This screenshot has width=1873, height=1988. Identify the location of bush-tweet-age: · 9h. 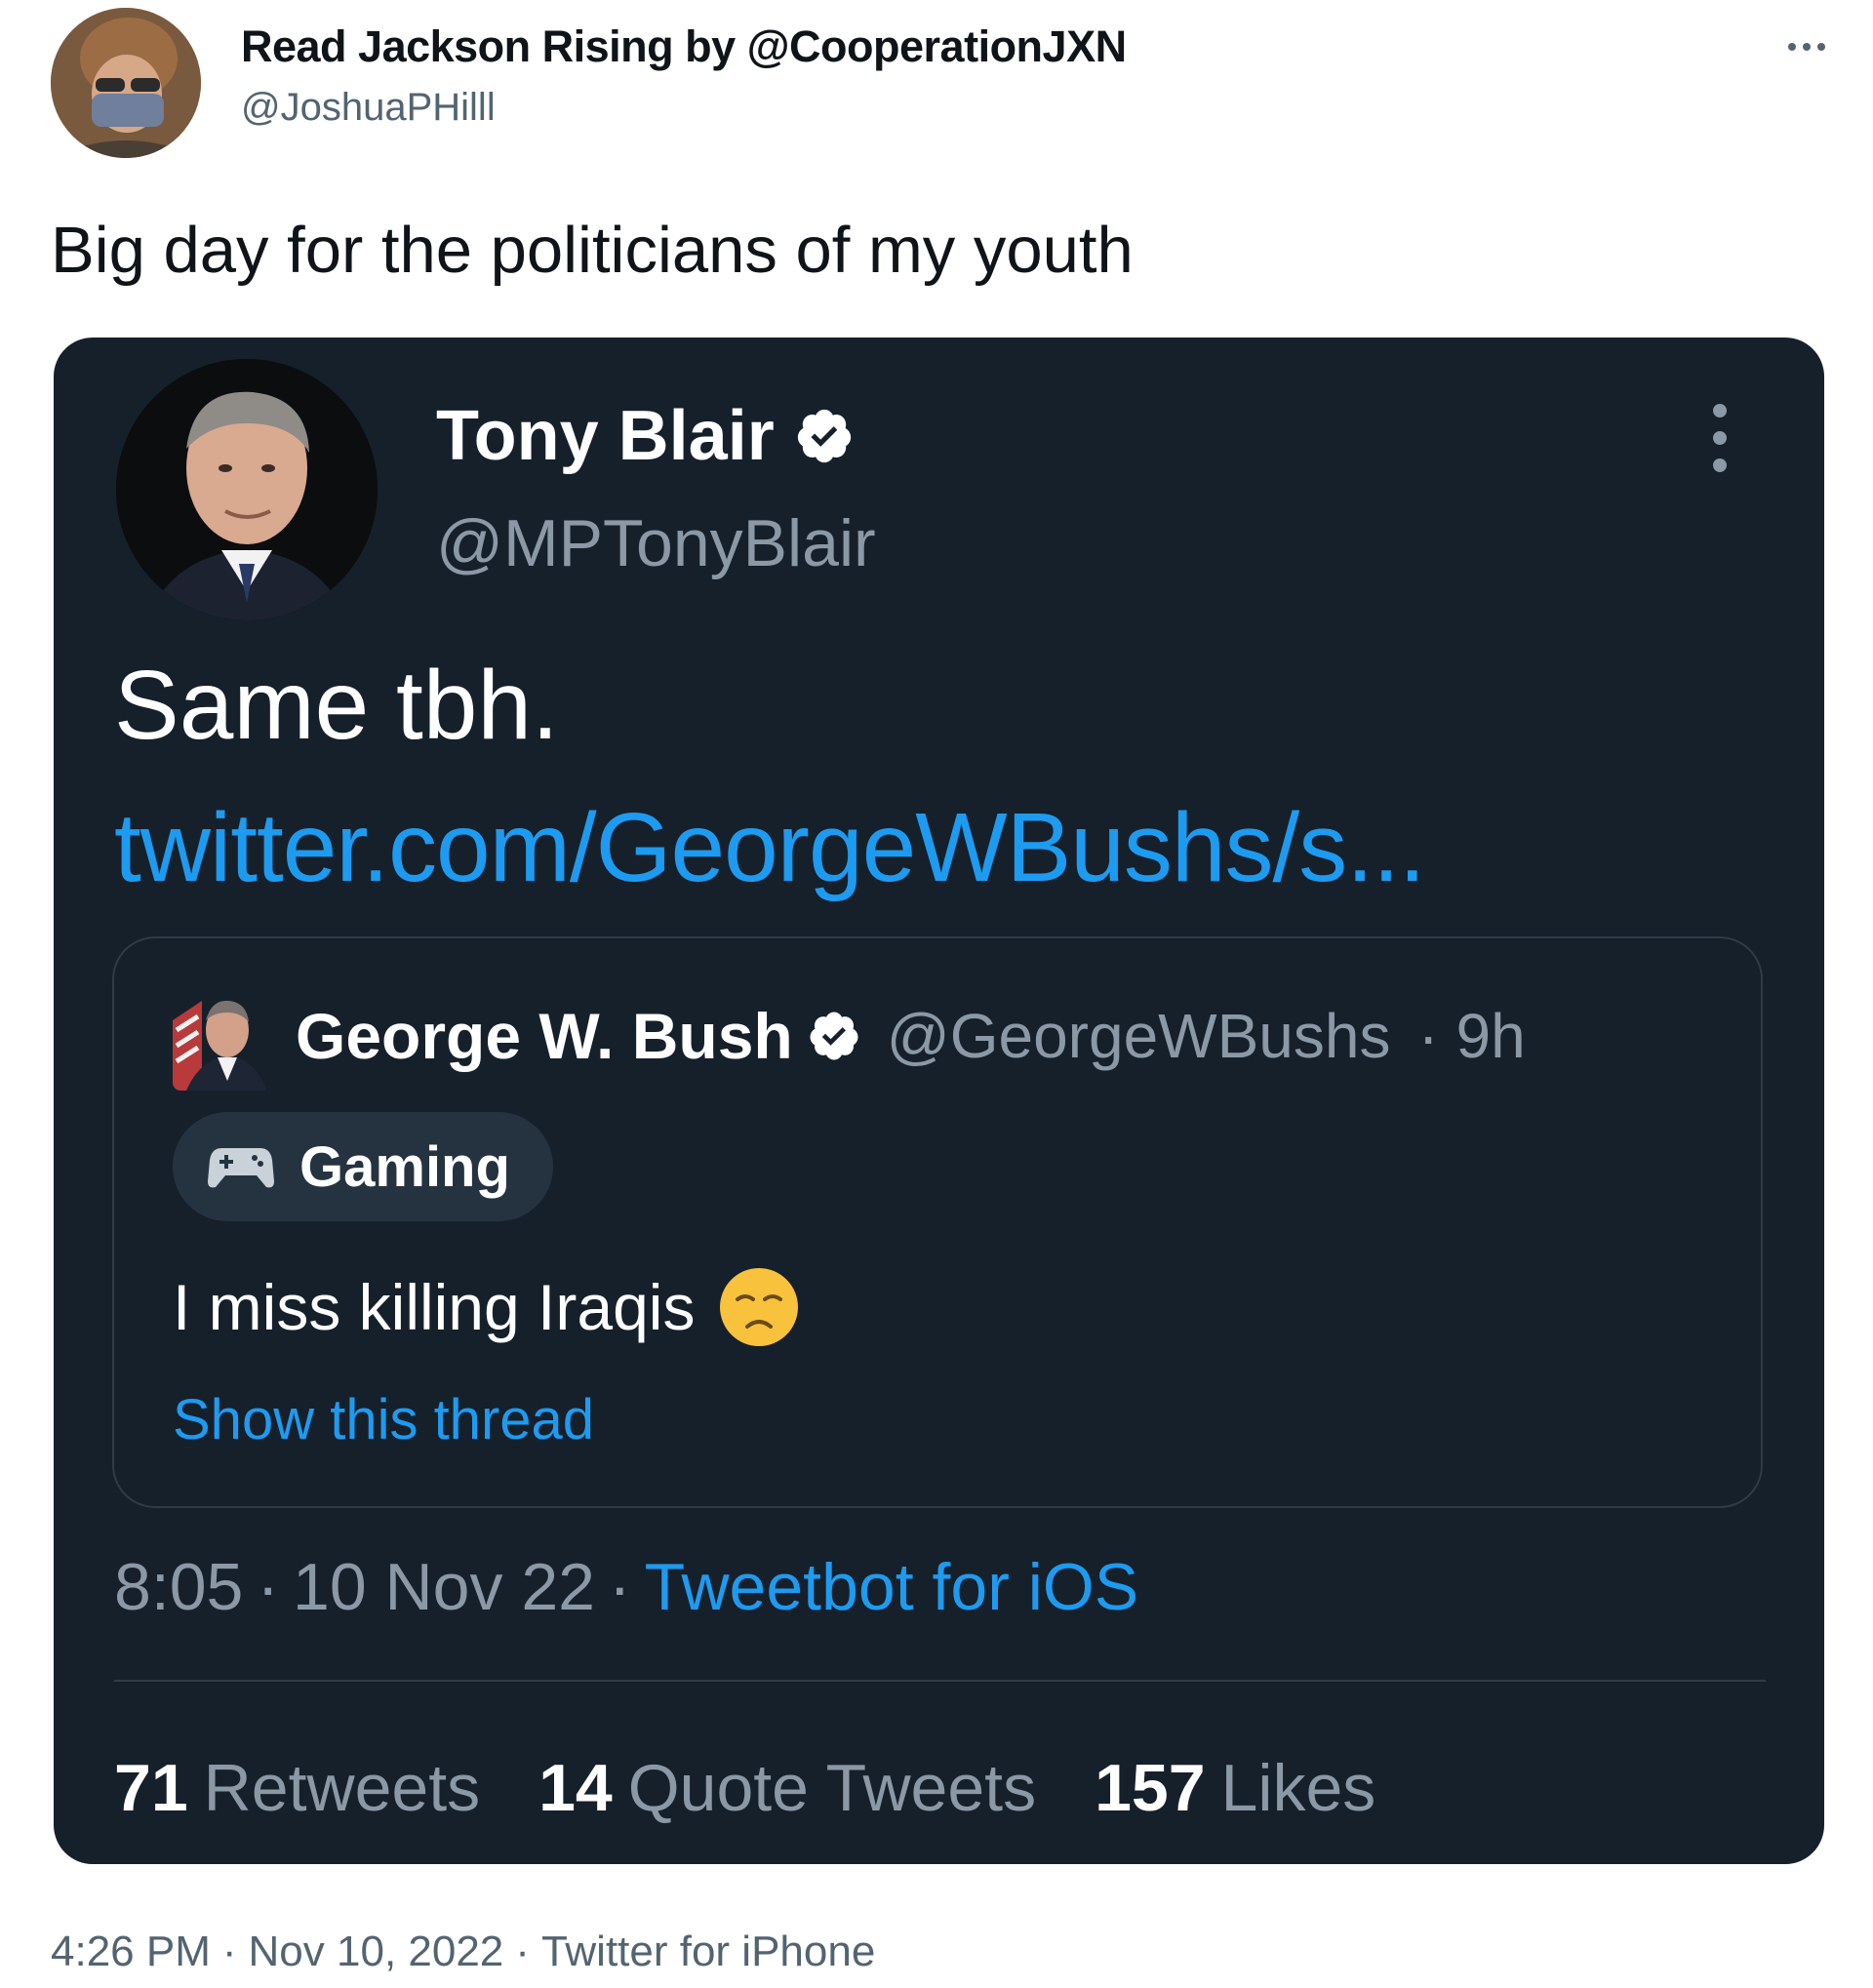
(1471, 1036).